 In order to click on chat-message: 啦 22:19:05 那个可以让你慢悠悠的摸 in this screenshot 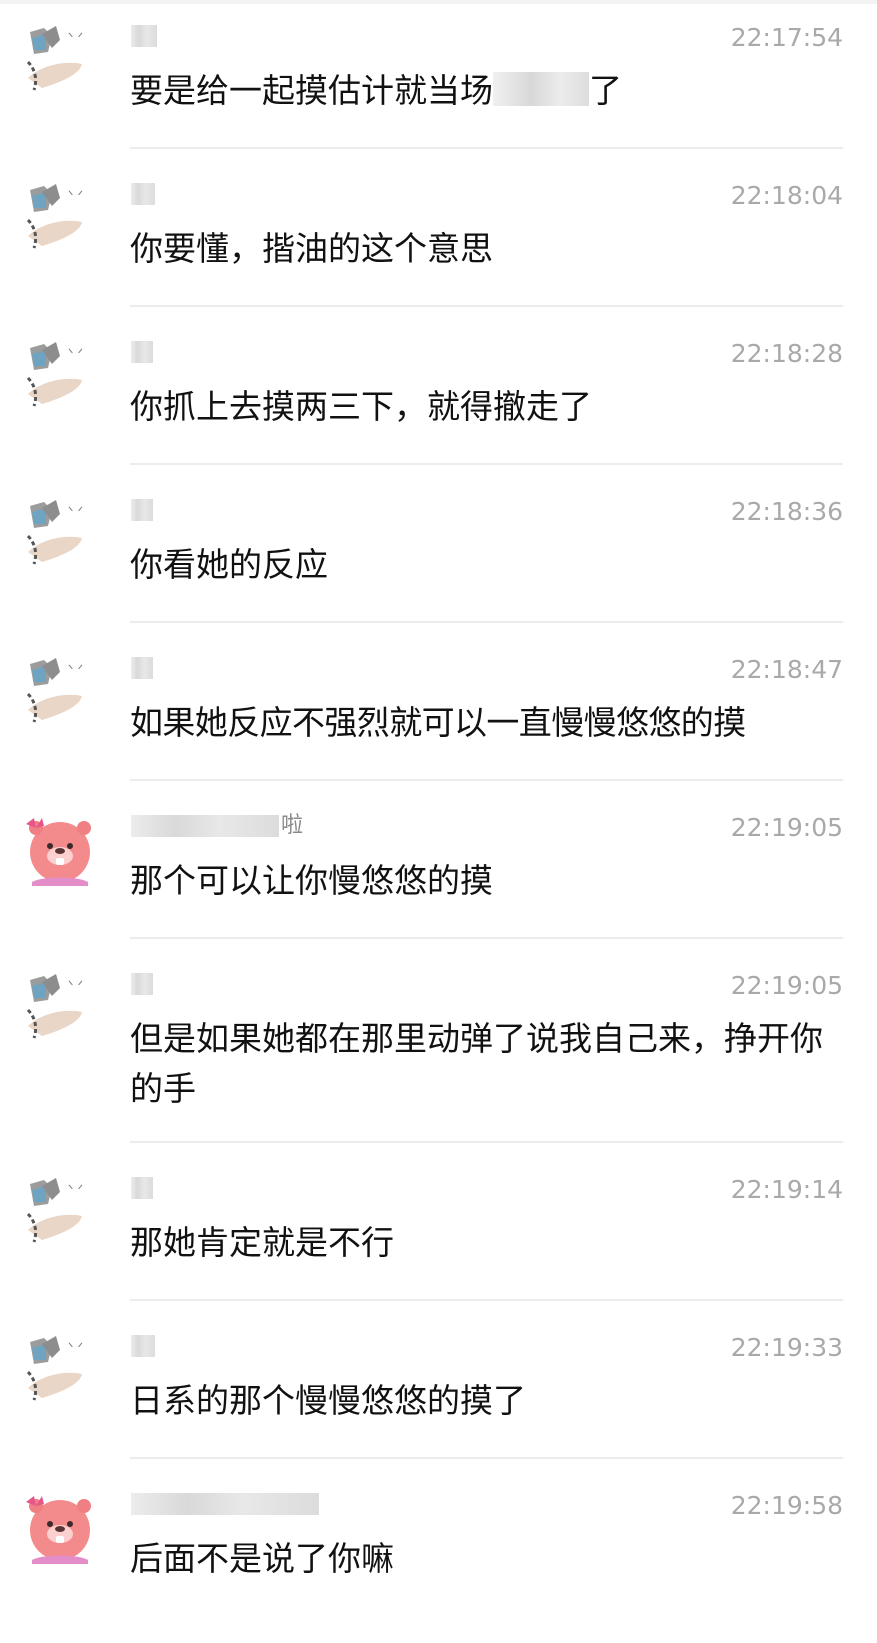, I will do `click(438, 864)`.